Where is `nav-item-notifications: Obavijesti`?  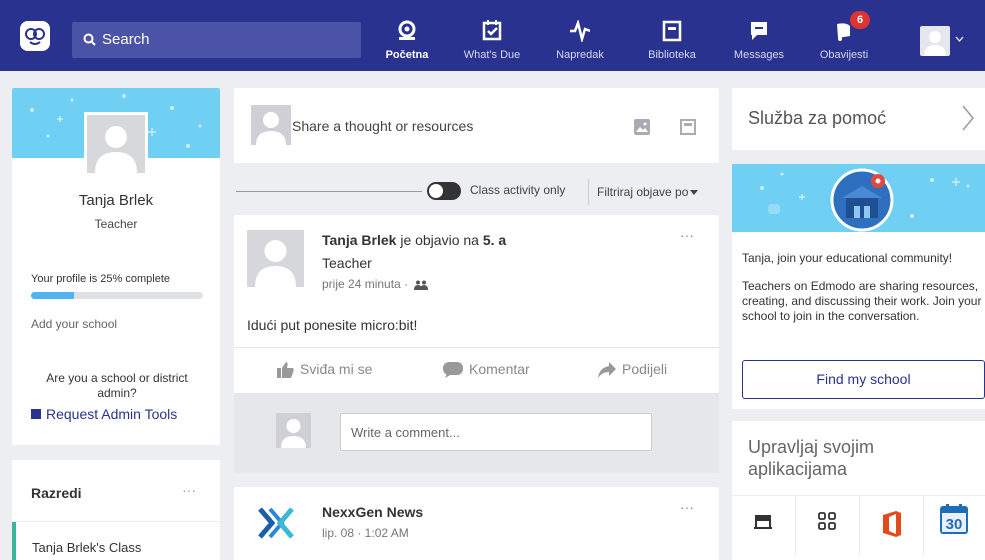 nav-item-notifications: Obavijesti is located at coordinates (844, 35).